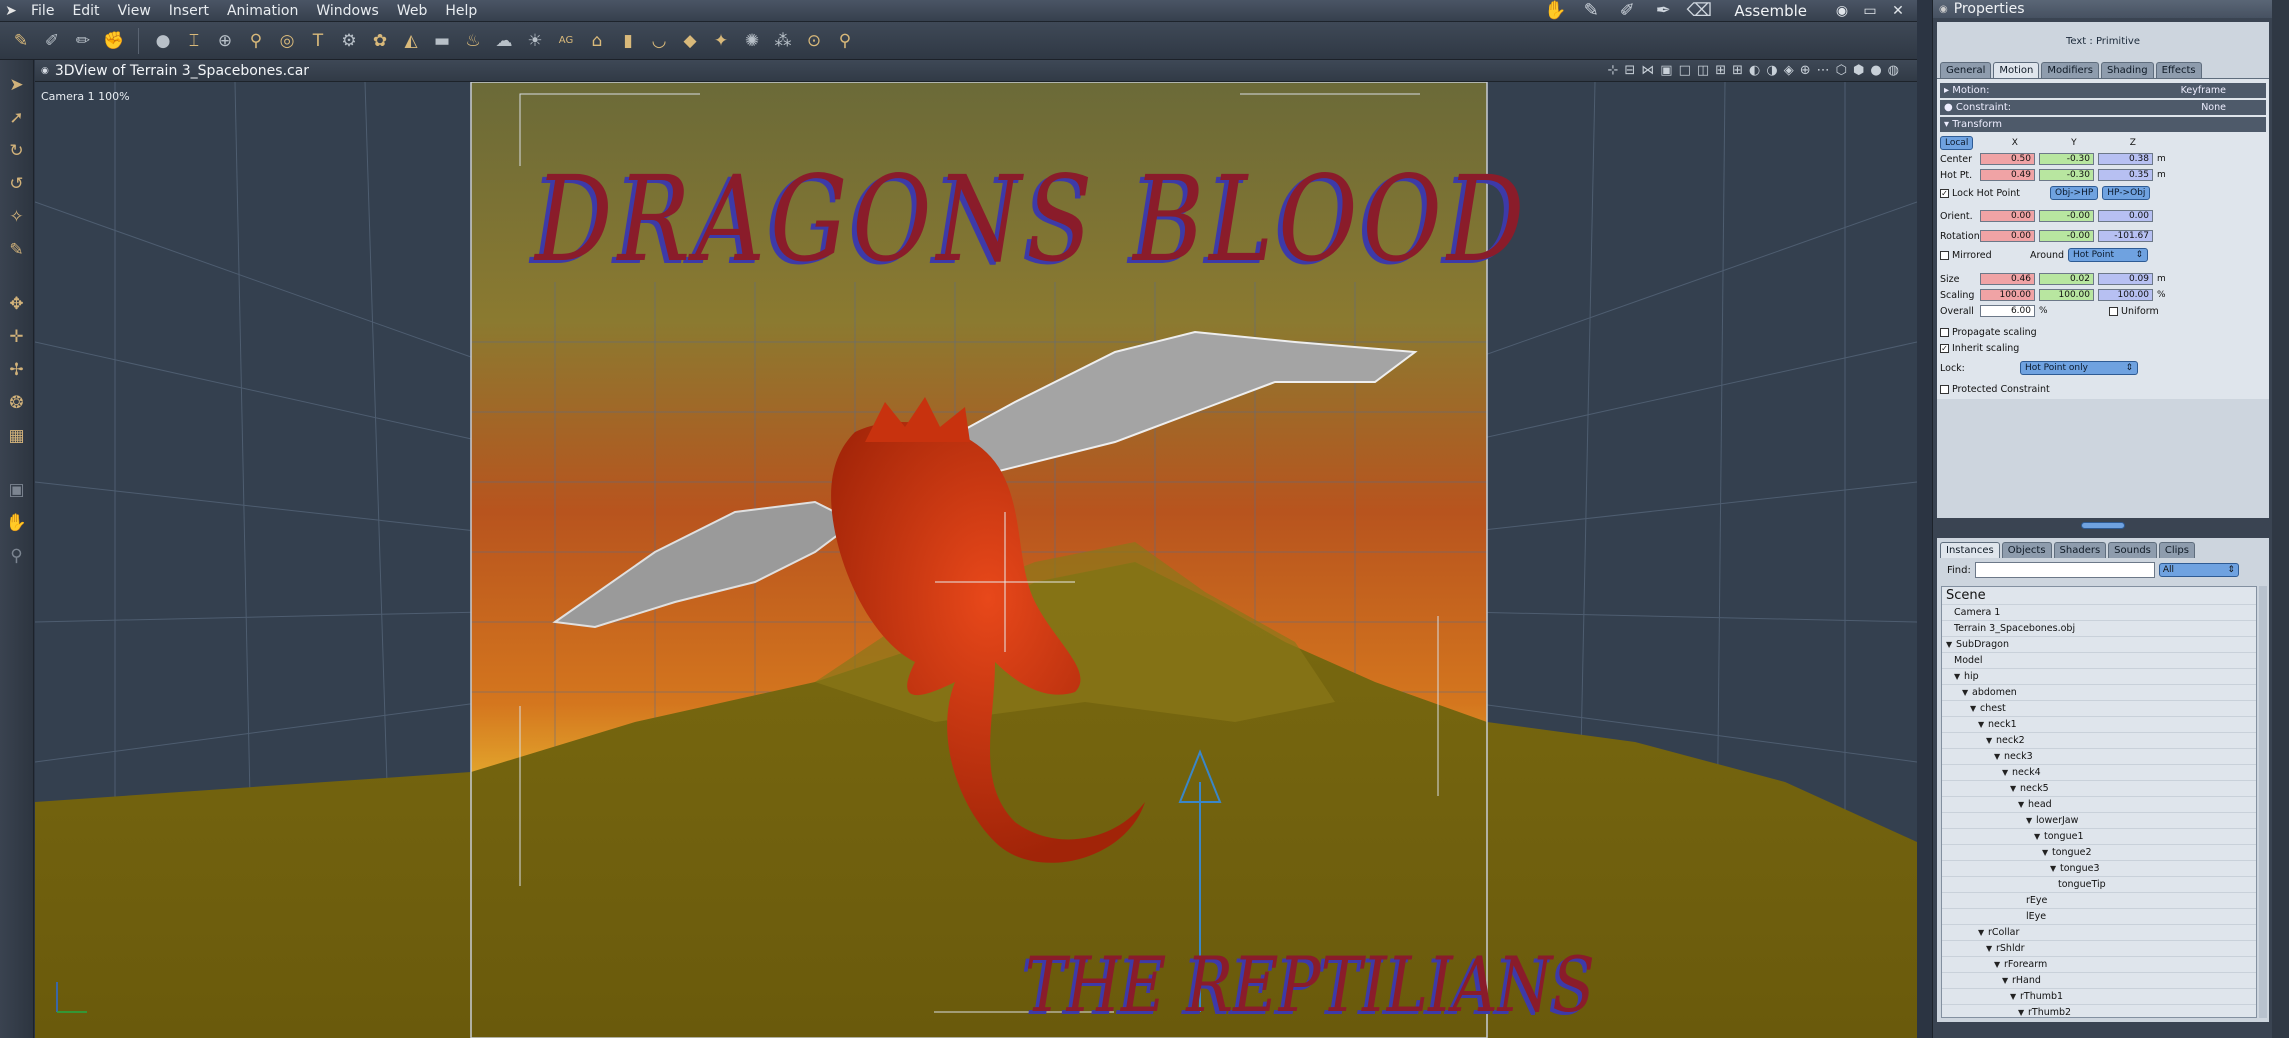  I want to click on gear-icon: ⚙, so click(349, 41).